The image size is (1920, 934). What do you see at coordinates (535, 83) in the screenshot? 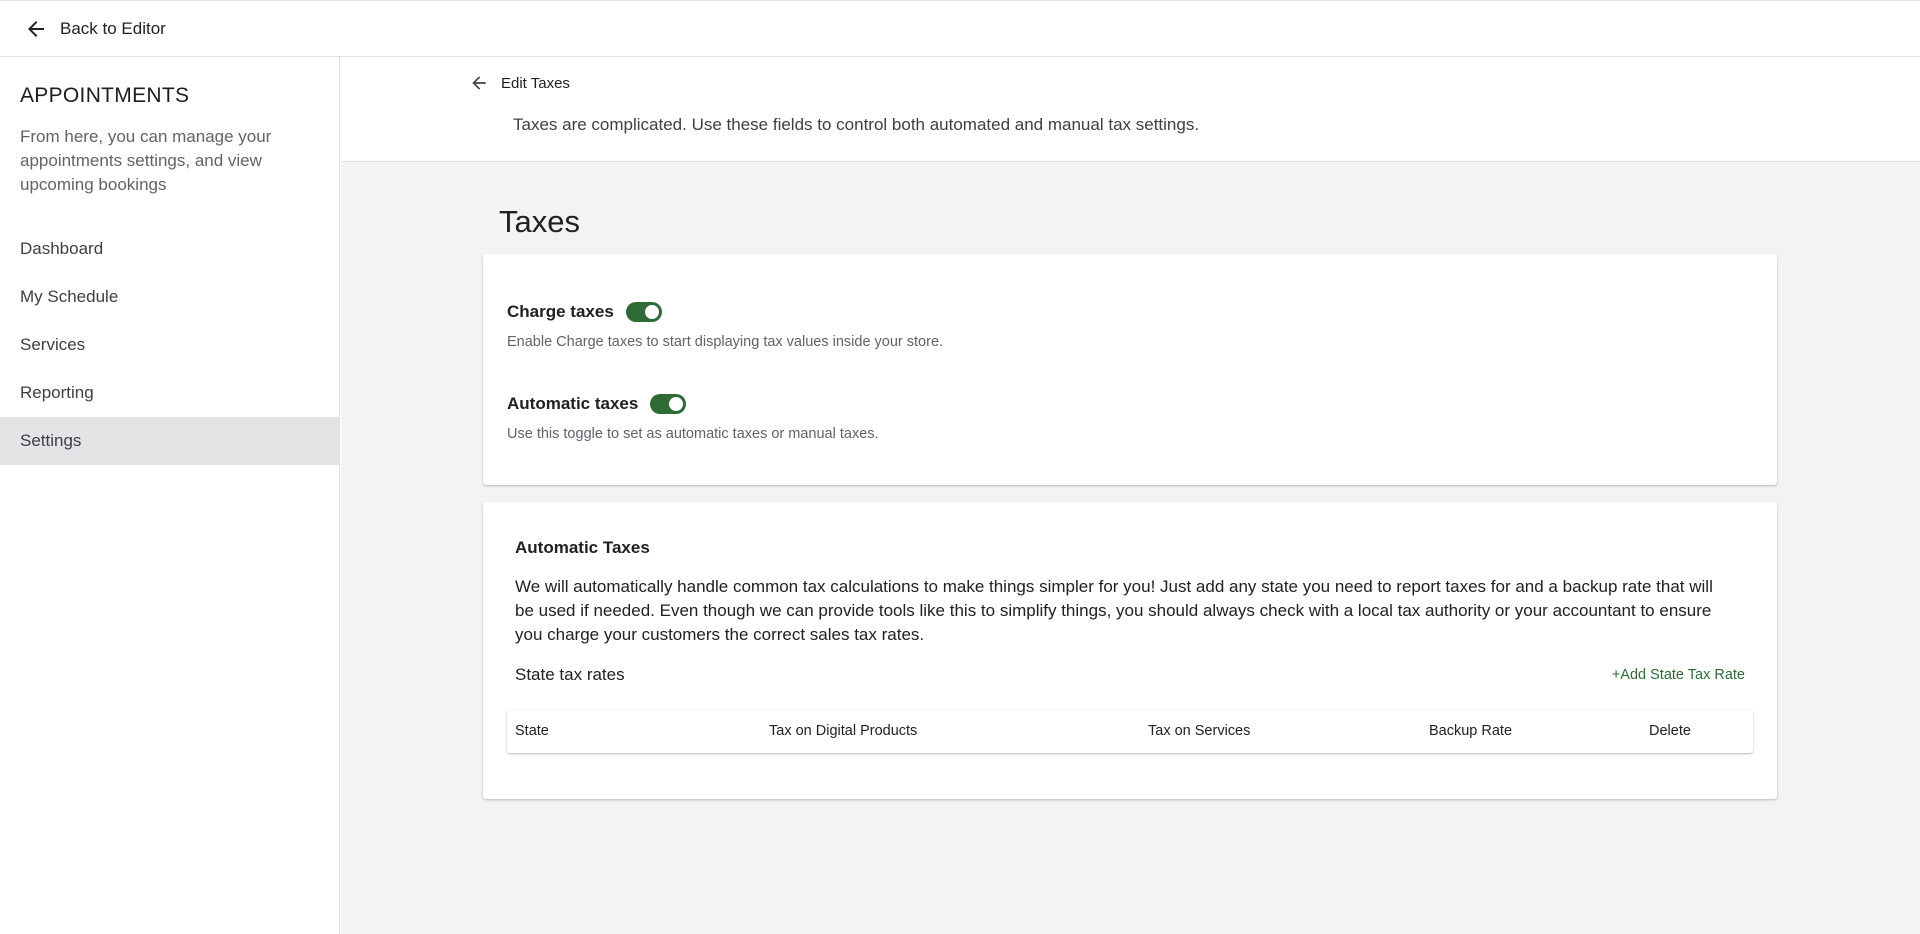
I see `edit-taxes-label: Edit Taxes` at bounding box center [535, 83].